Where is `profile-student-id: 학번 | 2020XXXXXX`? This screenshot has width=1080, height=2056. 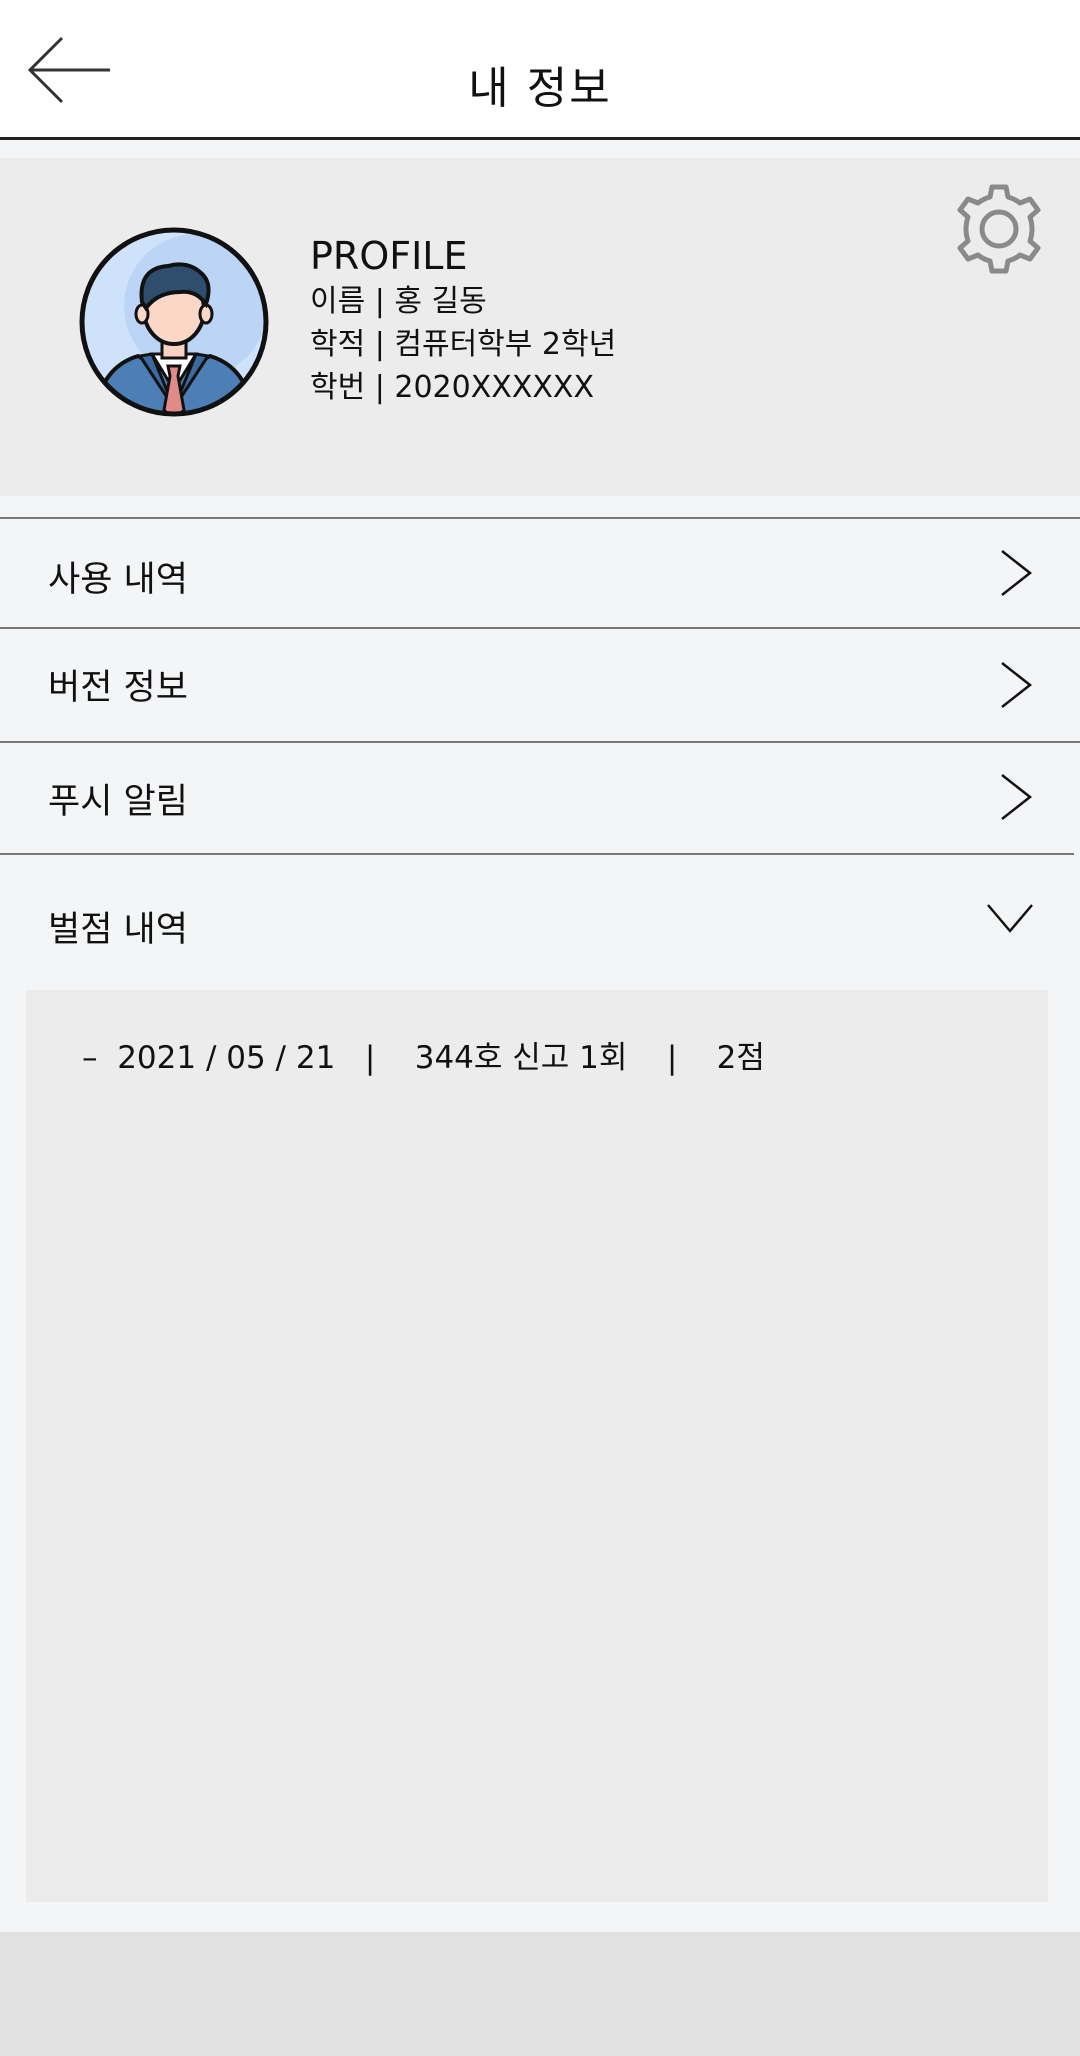
profile-student-id: 학번 | 2020XXXXXX is located at coordinates (452, 387).